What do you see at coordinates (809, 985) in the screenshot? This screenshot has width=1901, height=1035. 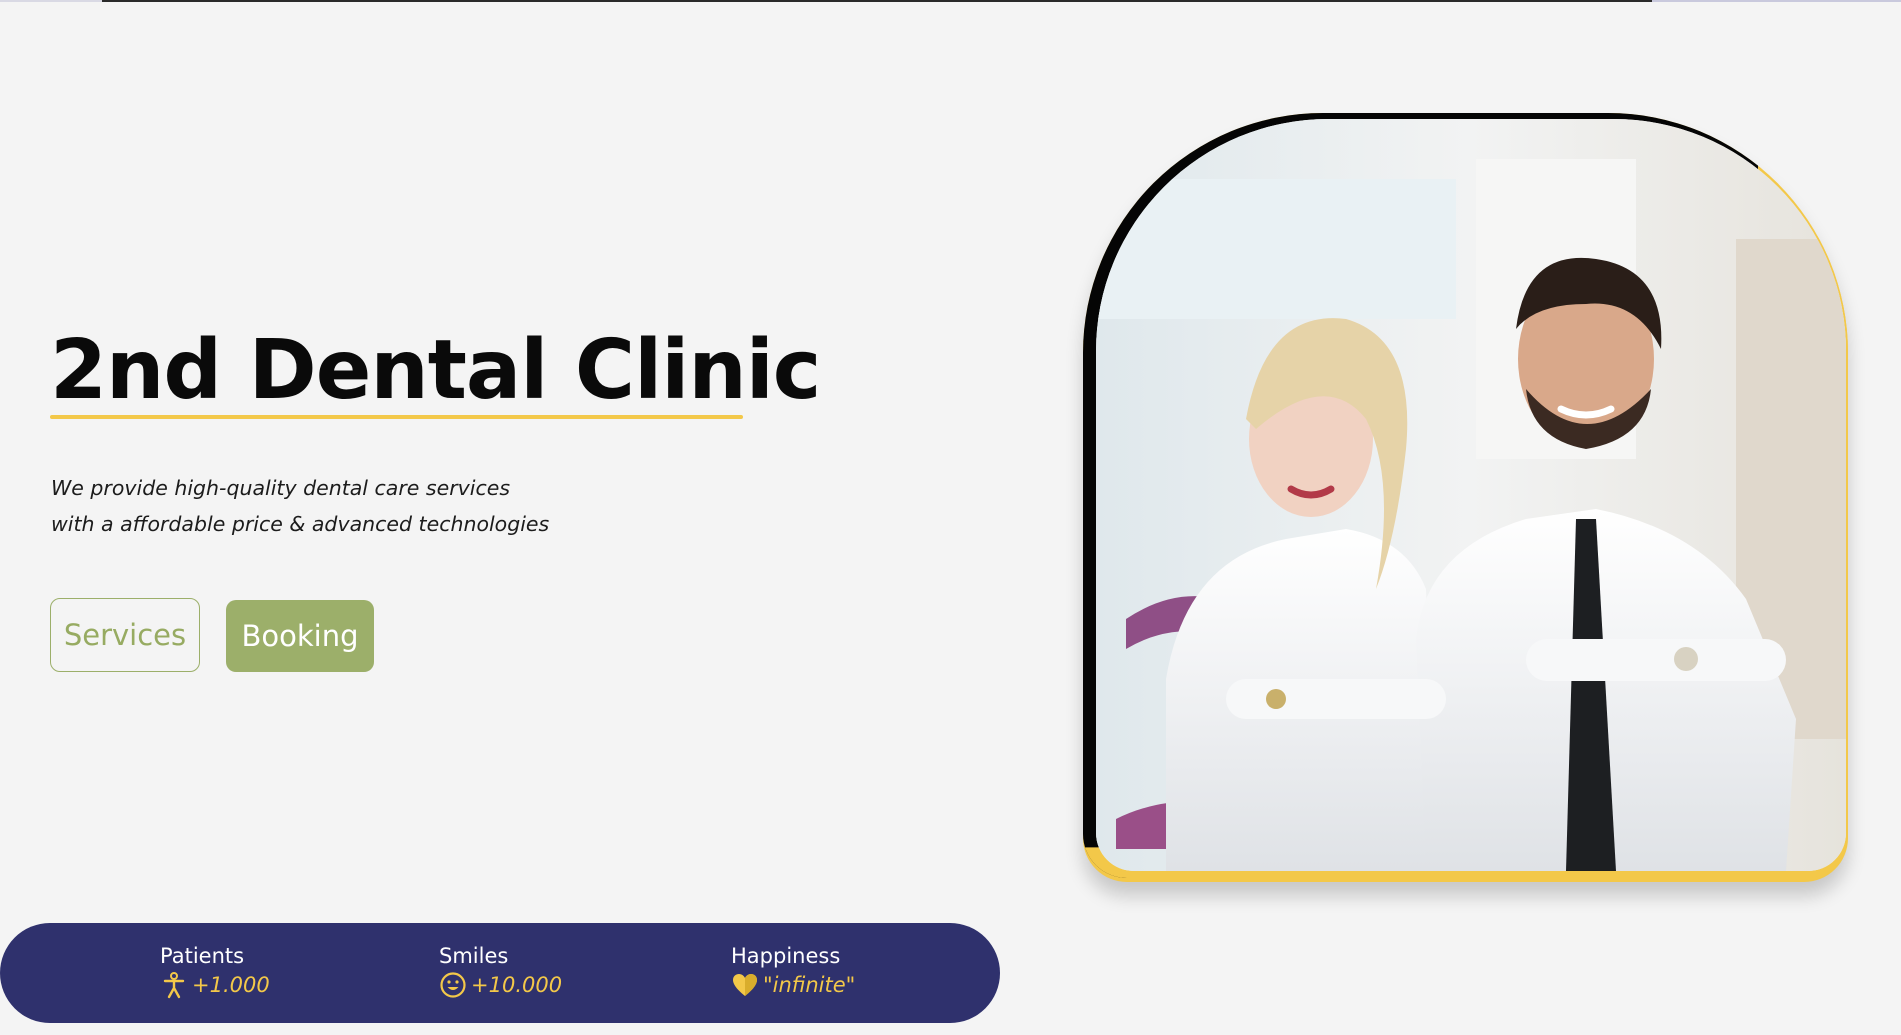 I see `stat-happiness-value: "infinite"` at bounding box center [809, 985].